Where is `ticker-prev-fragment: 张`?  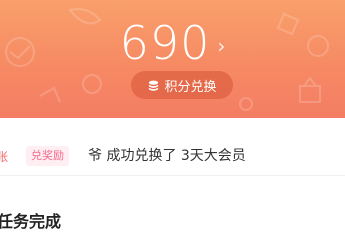
ticker-prev-fragment: 张 is located at coordinates (4, 157).